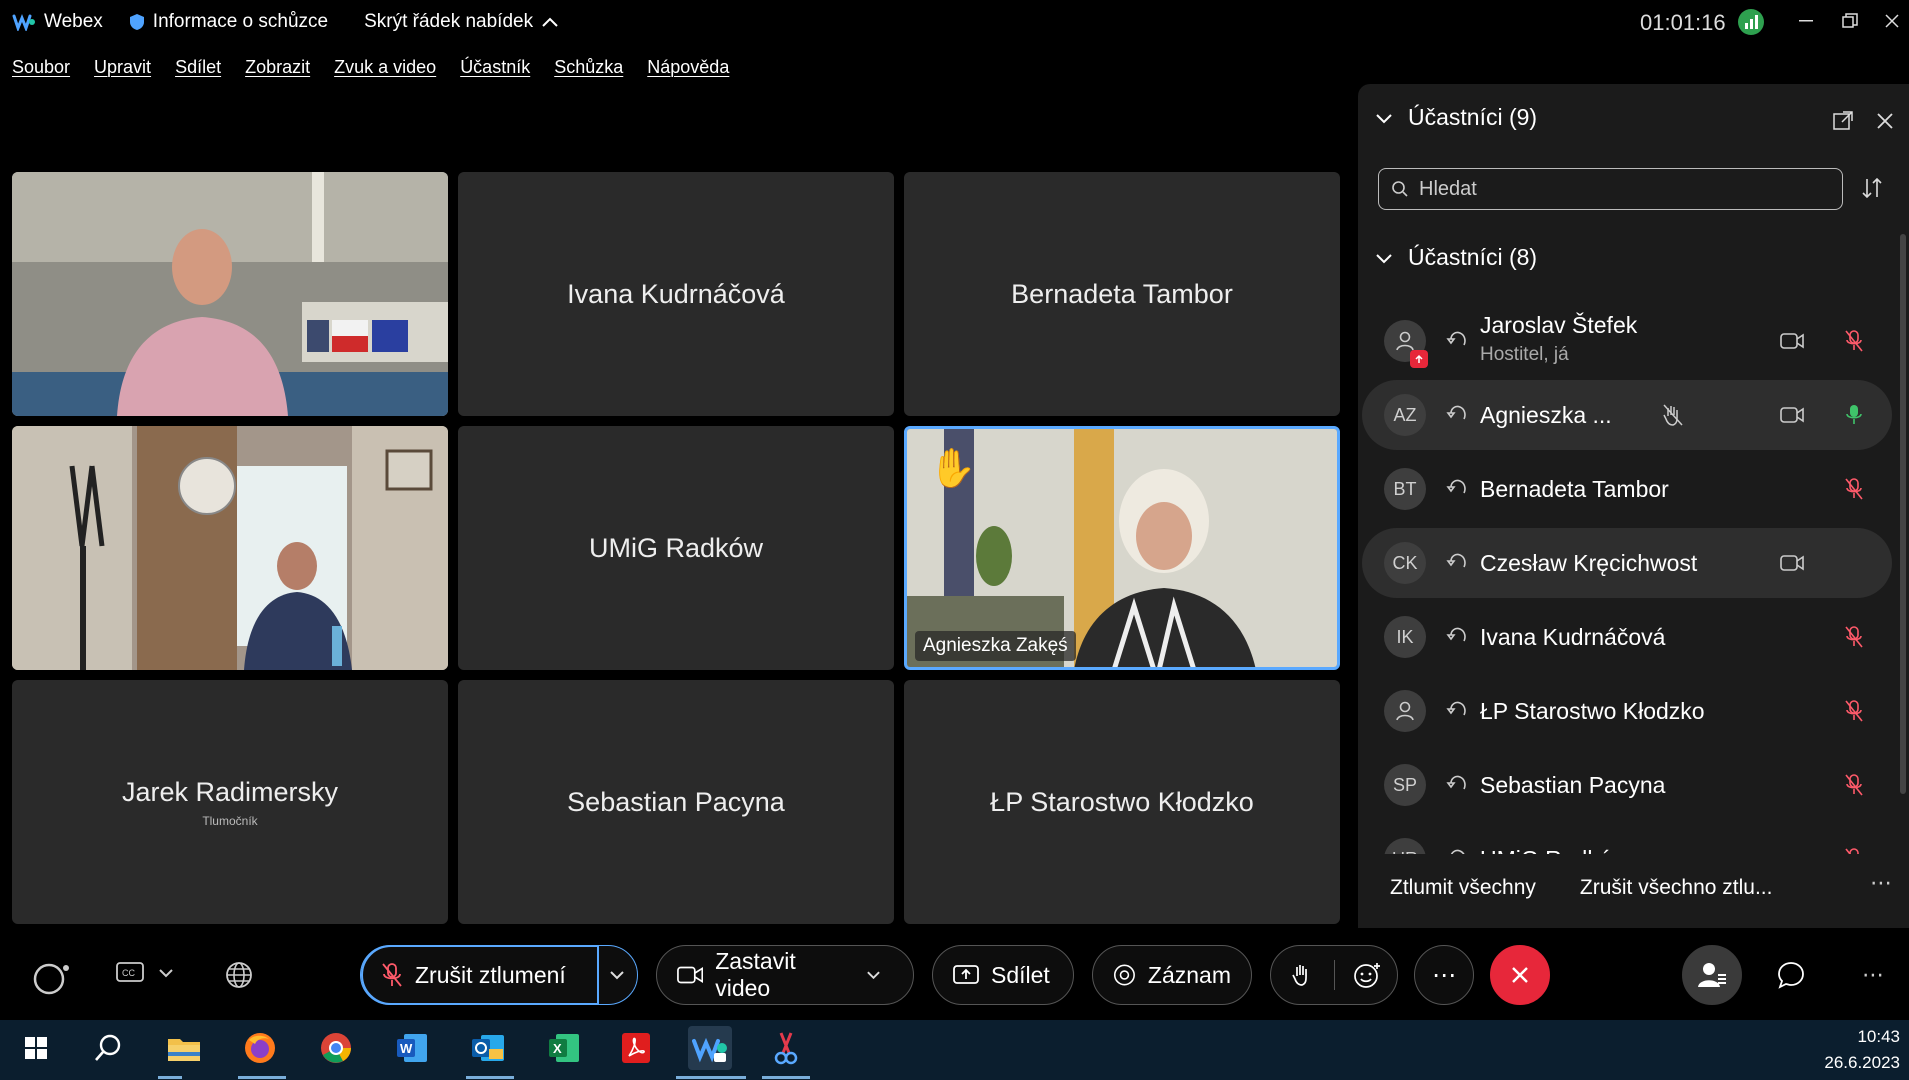  What do you see at coordinates (588, 67) in the screenshot?
I see `menu-meeting: Schůzka` at bounding box center [588, 67].